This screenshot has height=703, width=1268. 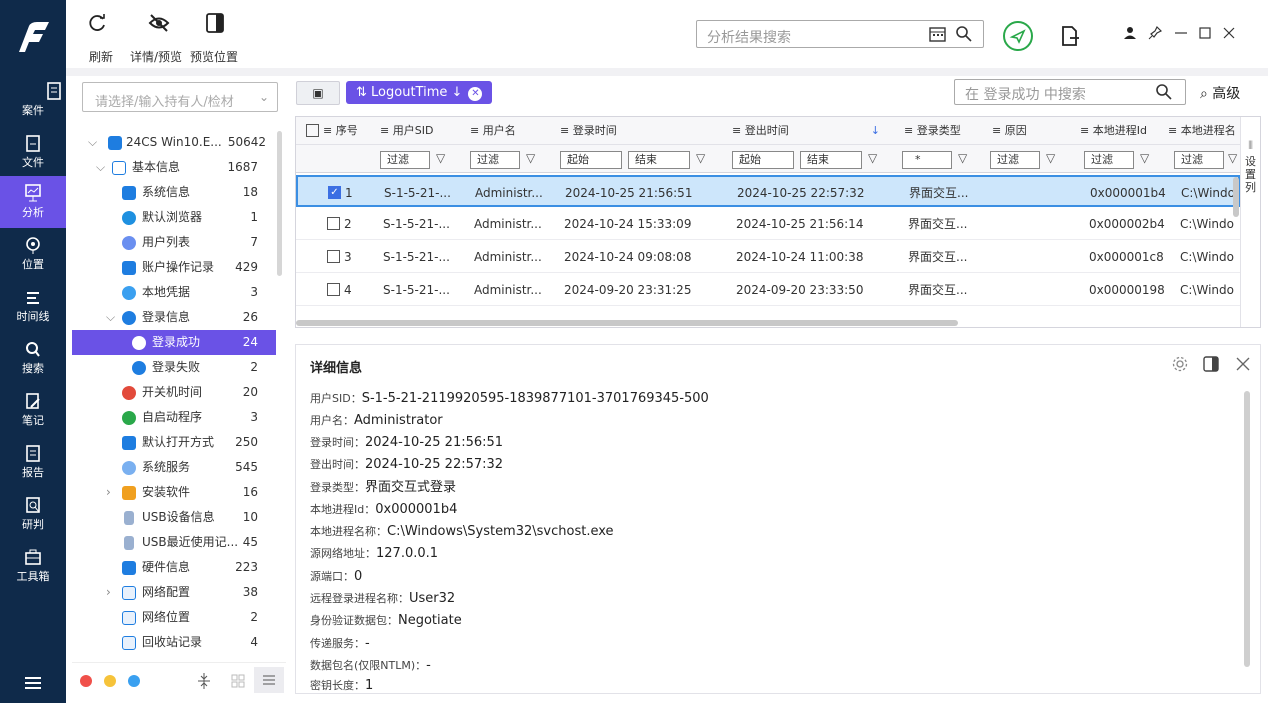 I want to click on navigate-button, so click(x=1018, y=36).